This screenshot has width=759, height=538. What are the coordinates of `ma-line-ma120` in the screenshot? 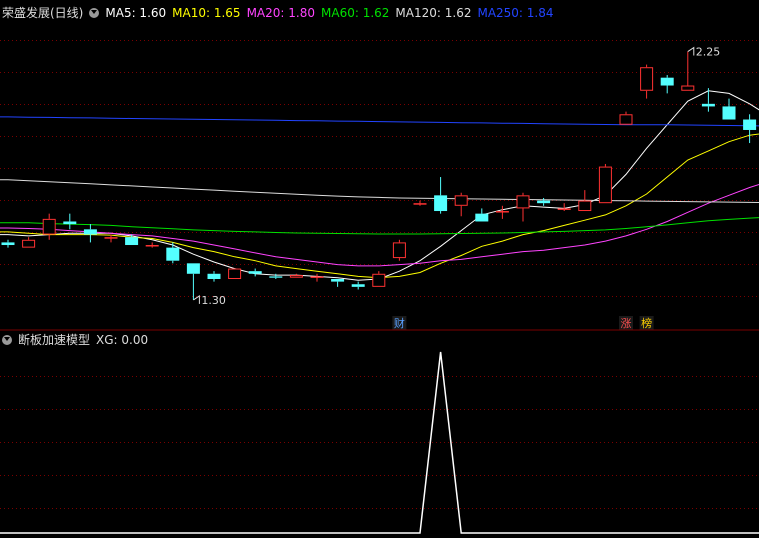 It's located at (379, 191).